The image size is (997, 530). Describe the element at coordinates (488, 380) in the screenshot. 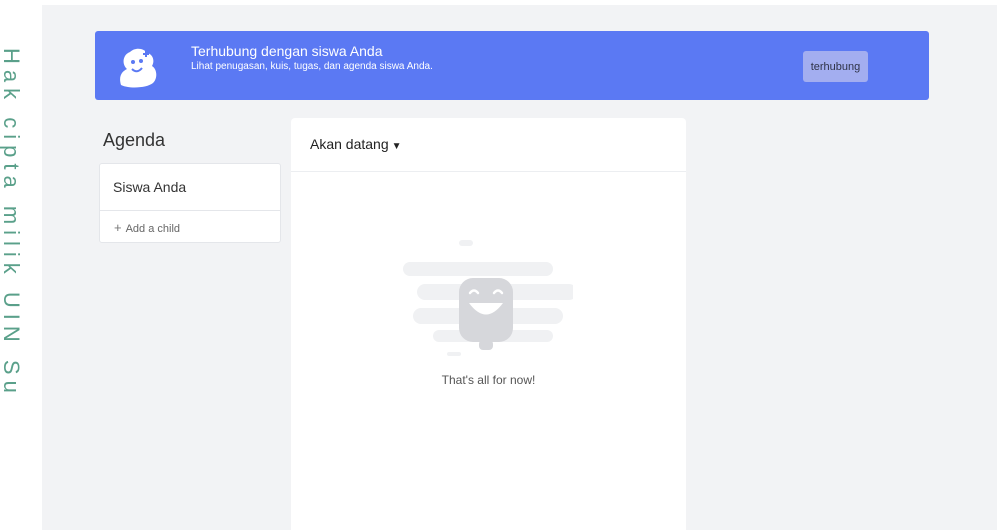

I see `empty-state-message: That's all for now!` at that location.